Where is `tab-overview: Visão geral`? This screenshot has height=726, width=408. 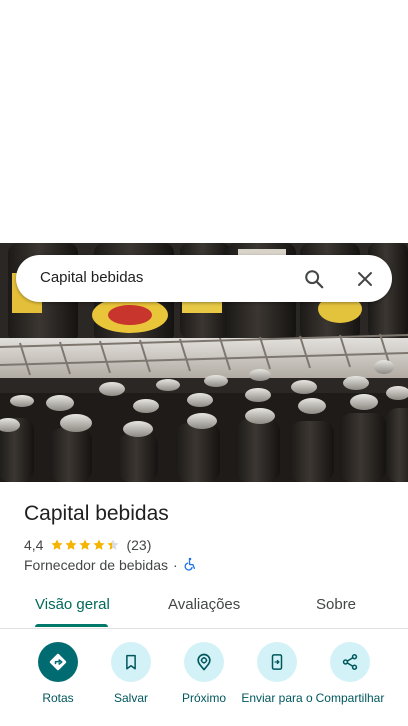
tab-overview: Visão geral is located at coordinates (72, 604).